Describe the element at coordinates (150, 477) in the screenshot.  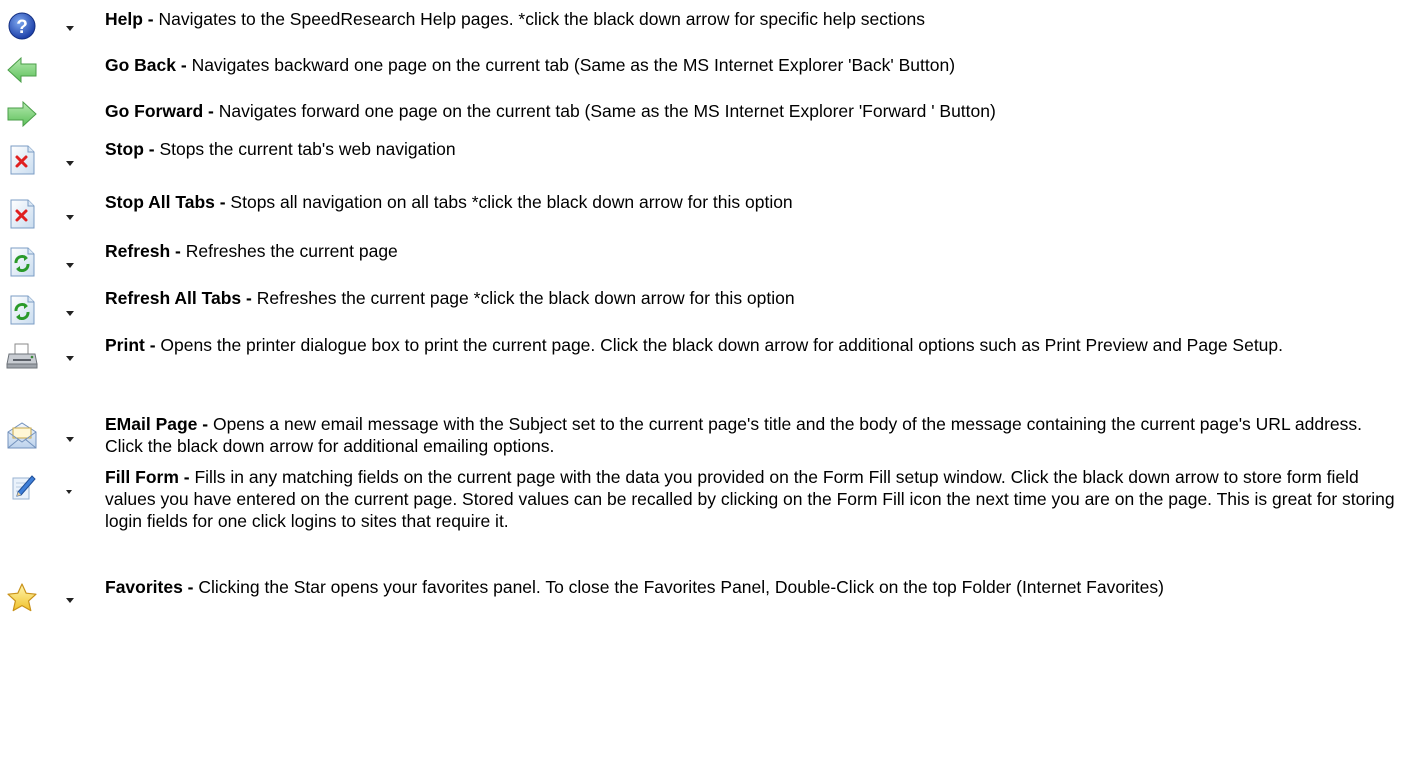
I see `fill-form-title: Fill Form -` at that location.